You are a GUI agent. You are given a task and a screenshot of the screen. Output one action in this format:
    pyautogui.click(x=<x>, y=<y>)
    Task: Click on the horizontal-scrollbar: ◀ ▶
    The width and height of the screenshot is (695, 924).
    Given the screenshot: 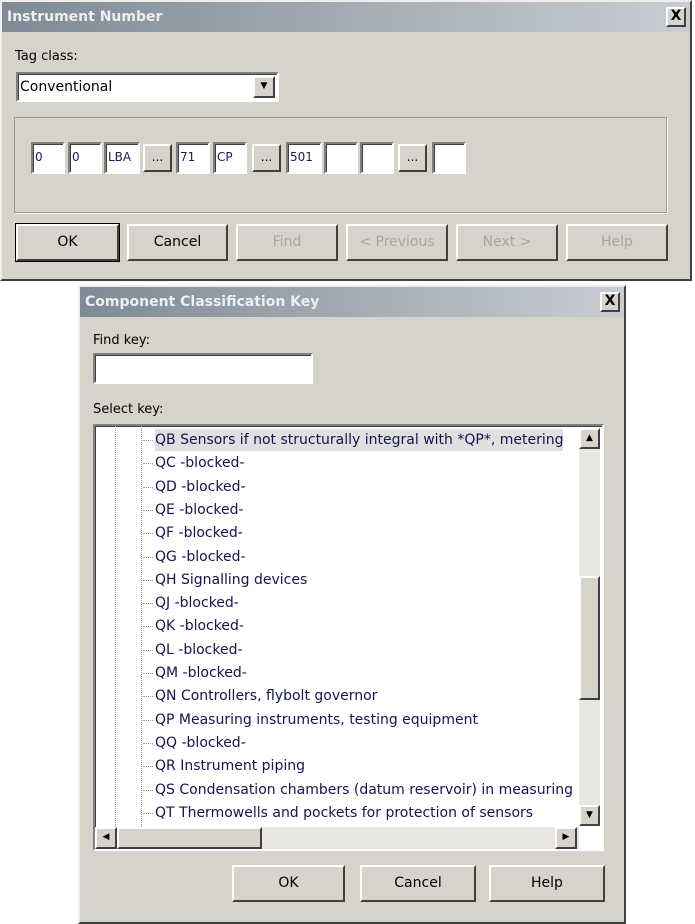 What is the action you would take?
    pyautogui.click(x=337, y=838)
    